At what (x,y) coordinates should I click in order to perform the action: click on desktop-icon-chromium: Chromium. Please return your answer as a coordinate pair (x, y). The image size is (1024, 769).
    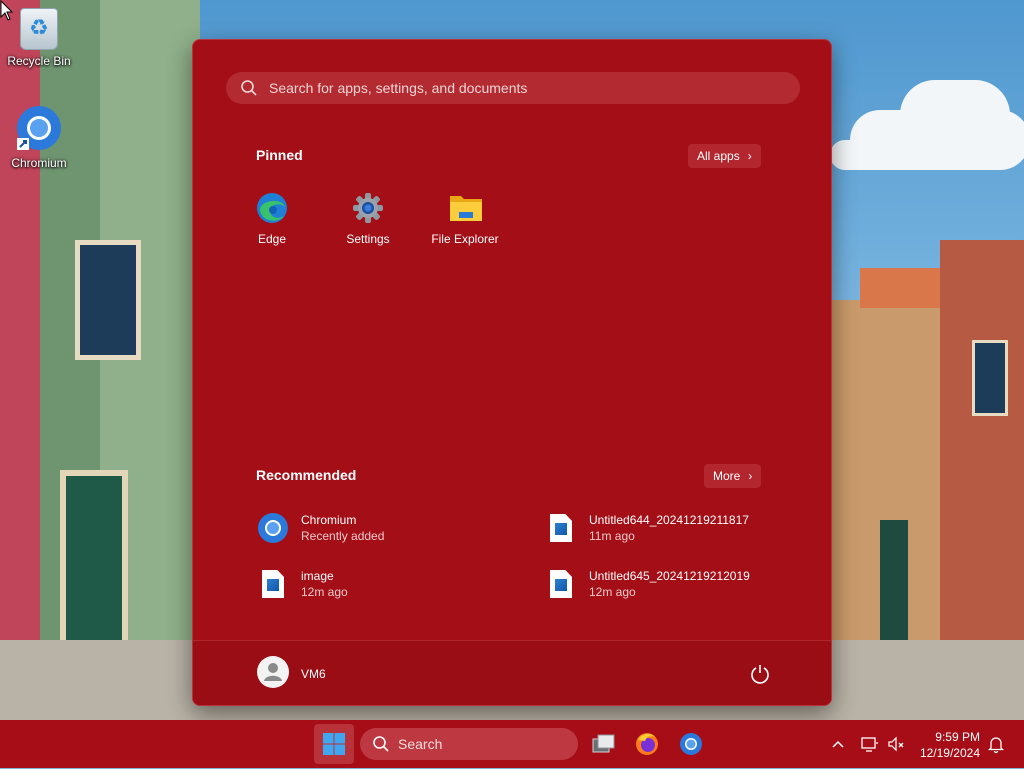
    Looking at the image, I should click on (39, 137).